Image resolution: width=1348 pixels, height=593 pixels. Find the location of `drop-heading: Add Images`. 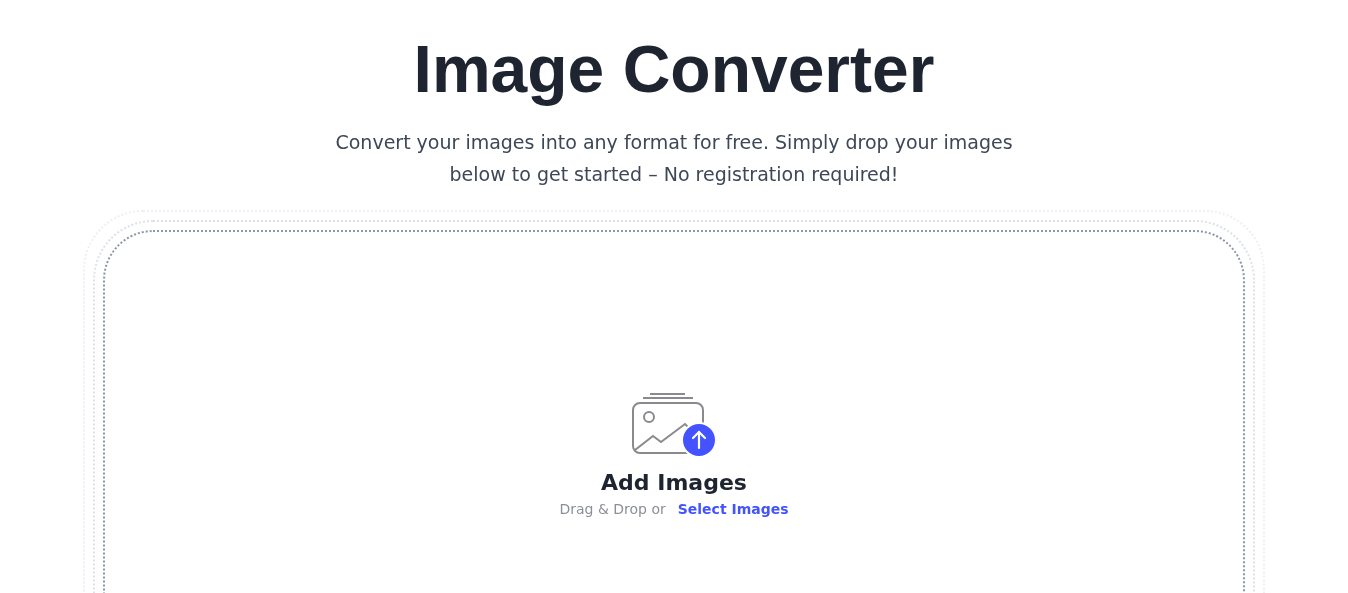

drop-heading: Add Images is located at coordinates (674, 482).